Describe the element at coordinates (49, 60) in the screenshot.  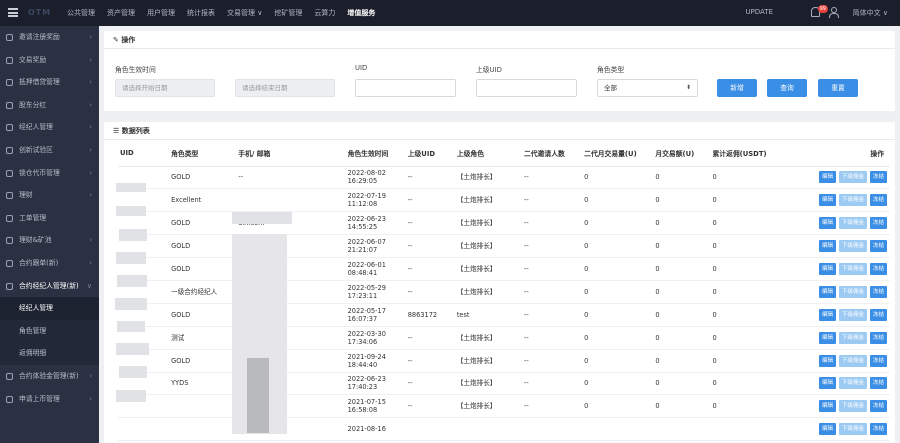
I see `sidebar-item: 交易奖励 ›` at that location.